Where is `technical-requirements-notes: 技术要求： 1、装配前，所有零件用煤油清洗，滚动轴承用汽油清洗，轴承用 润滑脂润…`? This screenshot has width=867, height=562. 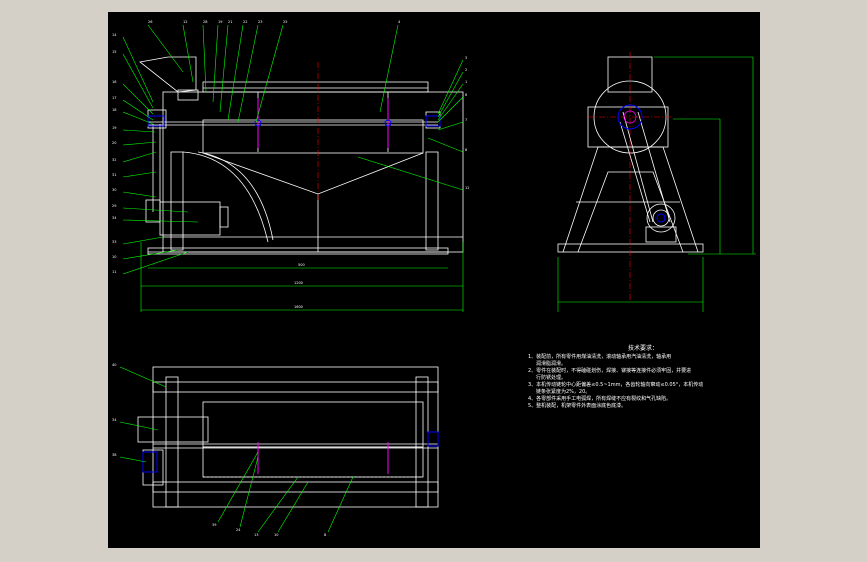 technical-requirements-notes: 技术要求： 1、装配前，所有零件用煤油清洗，滚动轴承用汽油清洗，轴承用 润滑脂润… is located at coordinates (633, 377).